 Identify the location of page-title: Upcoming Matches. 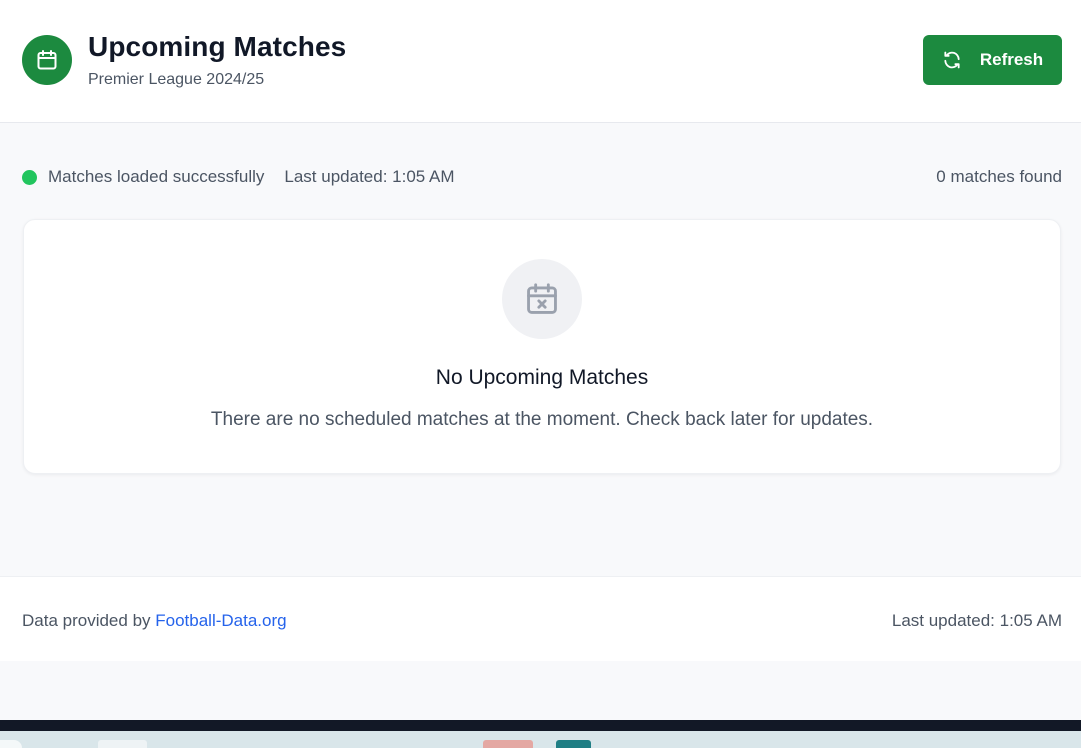
(217, 46).